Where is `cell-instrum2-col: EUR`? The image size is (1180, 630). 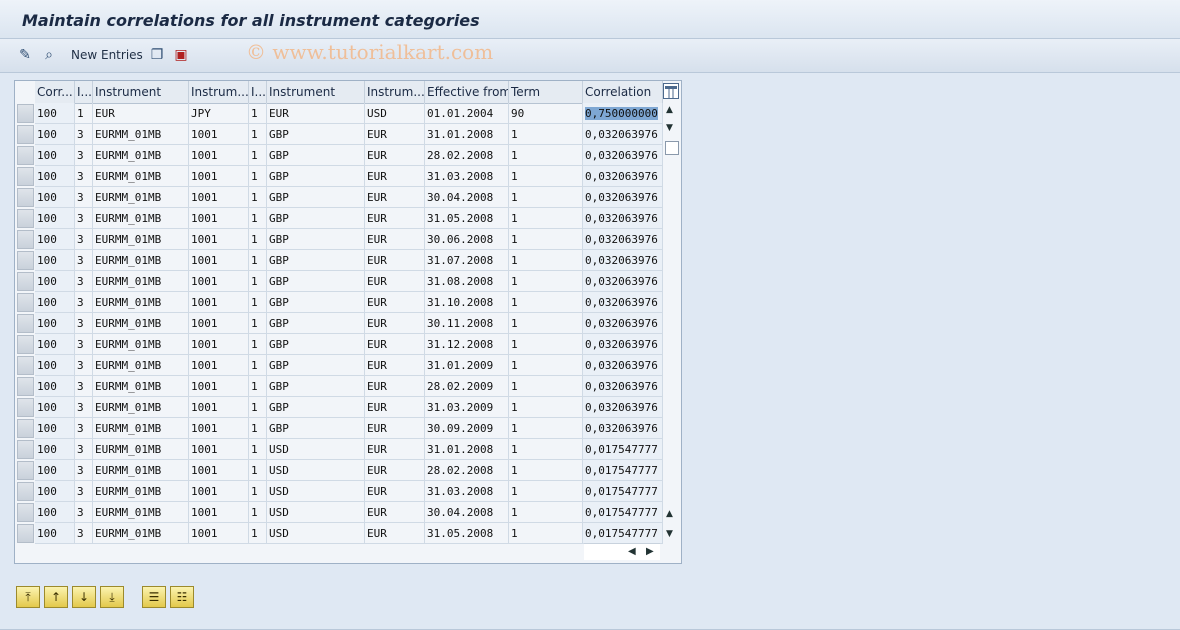 cell-instrum2-col: EUR is located at coordinates (395, 491).